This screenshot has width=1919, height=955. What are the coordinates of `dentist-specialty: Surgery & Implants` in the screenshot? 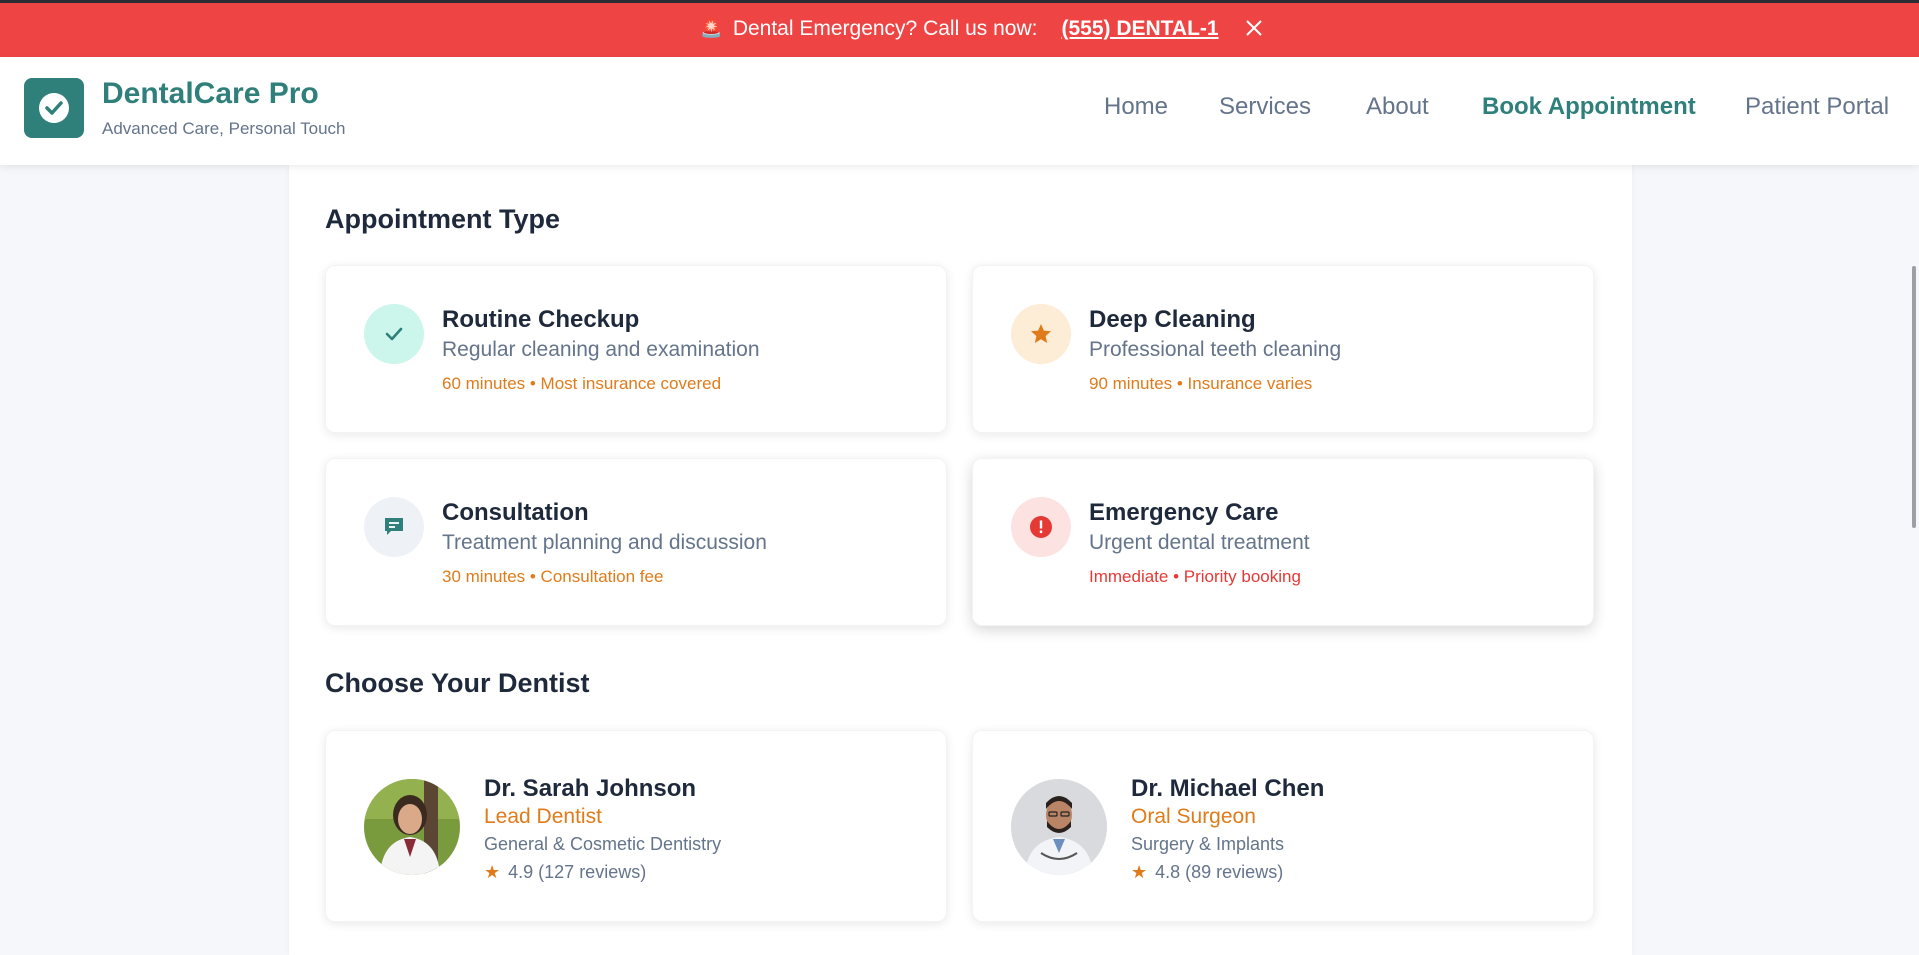 It's located at (1208, 844).